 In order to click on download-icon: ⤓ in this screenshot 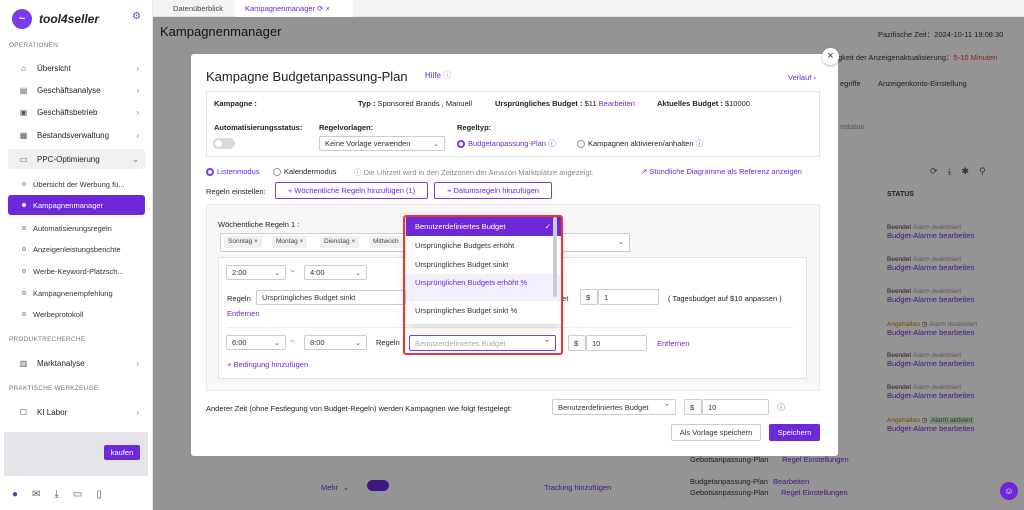, I will do `click(56, 494)`.